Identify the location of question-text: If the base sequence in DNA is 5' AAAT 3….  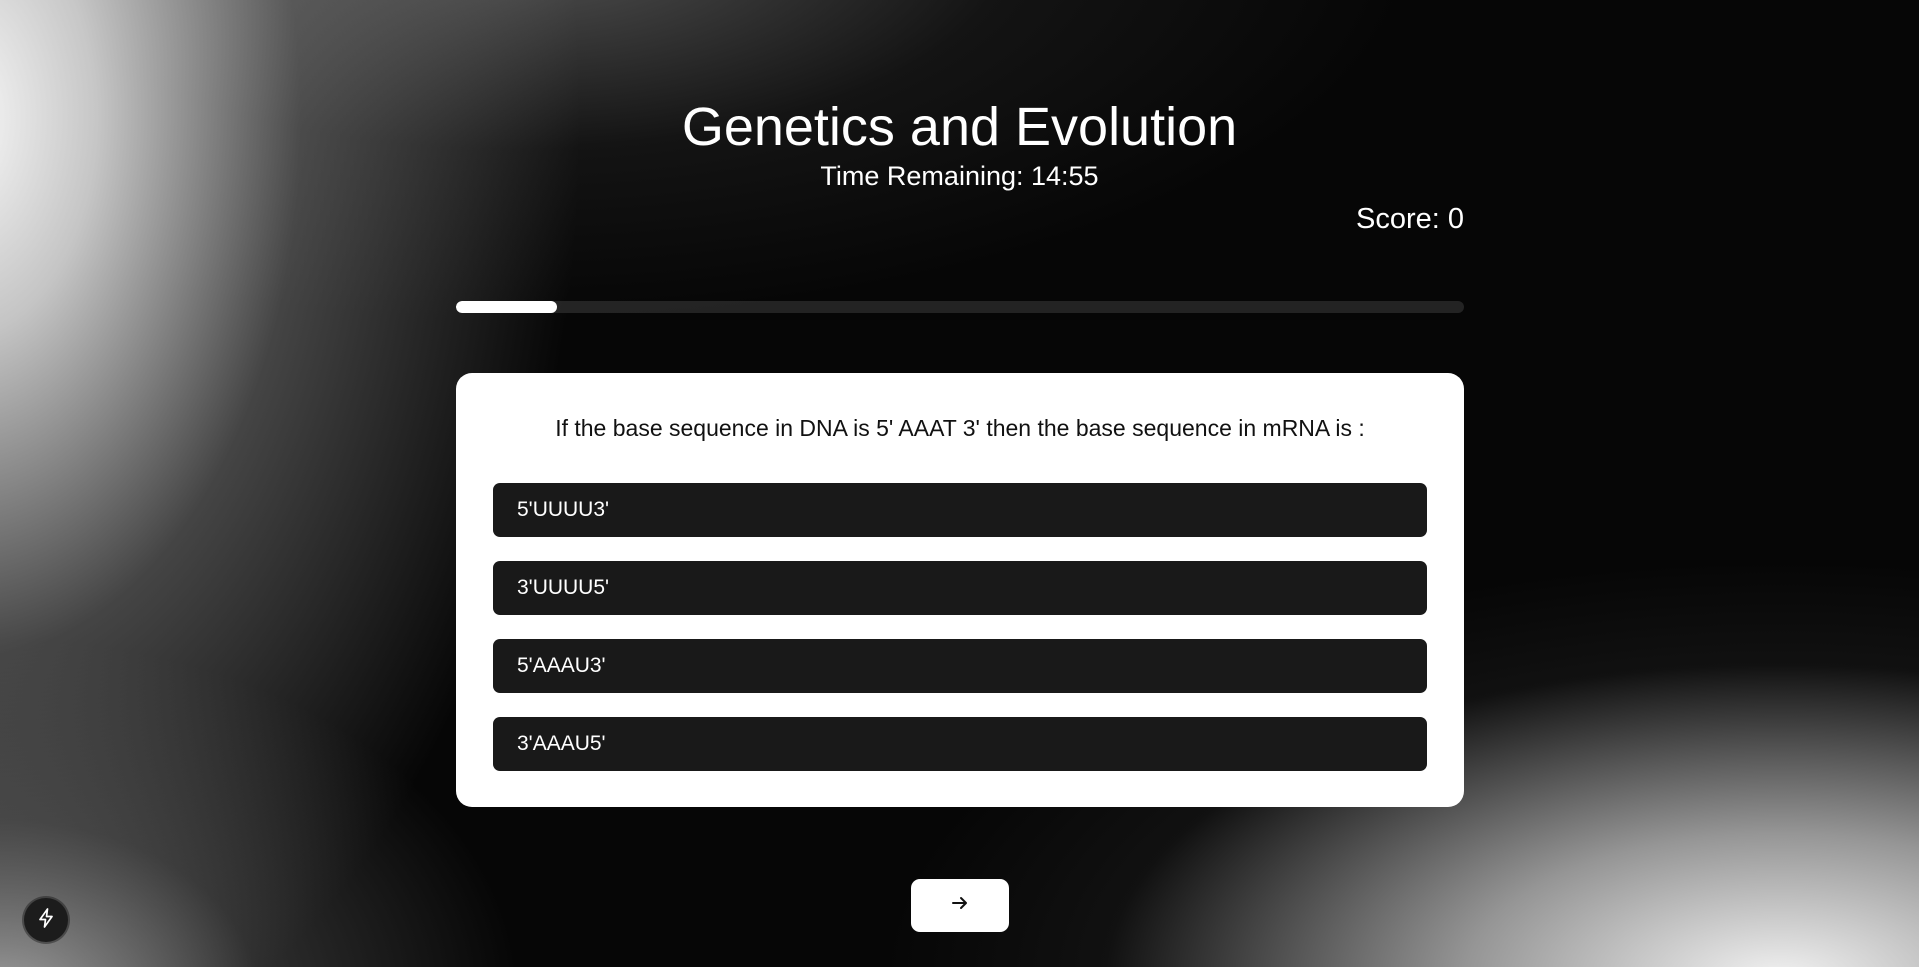
(960, 428).